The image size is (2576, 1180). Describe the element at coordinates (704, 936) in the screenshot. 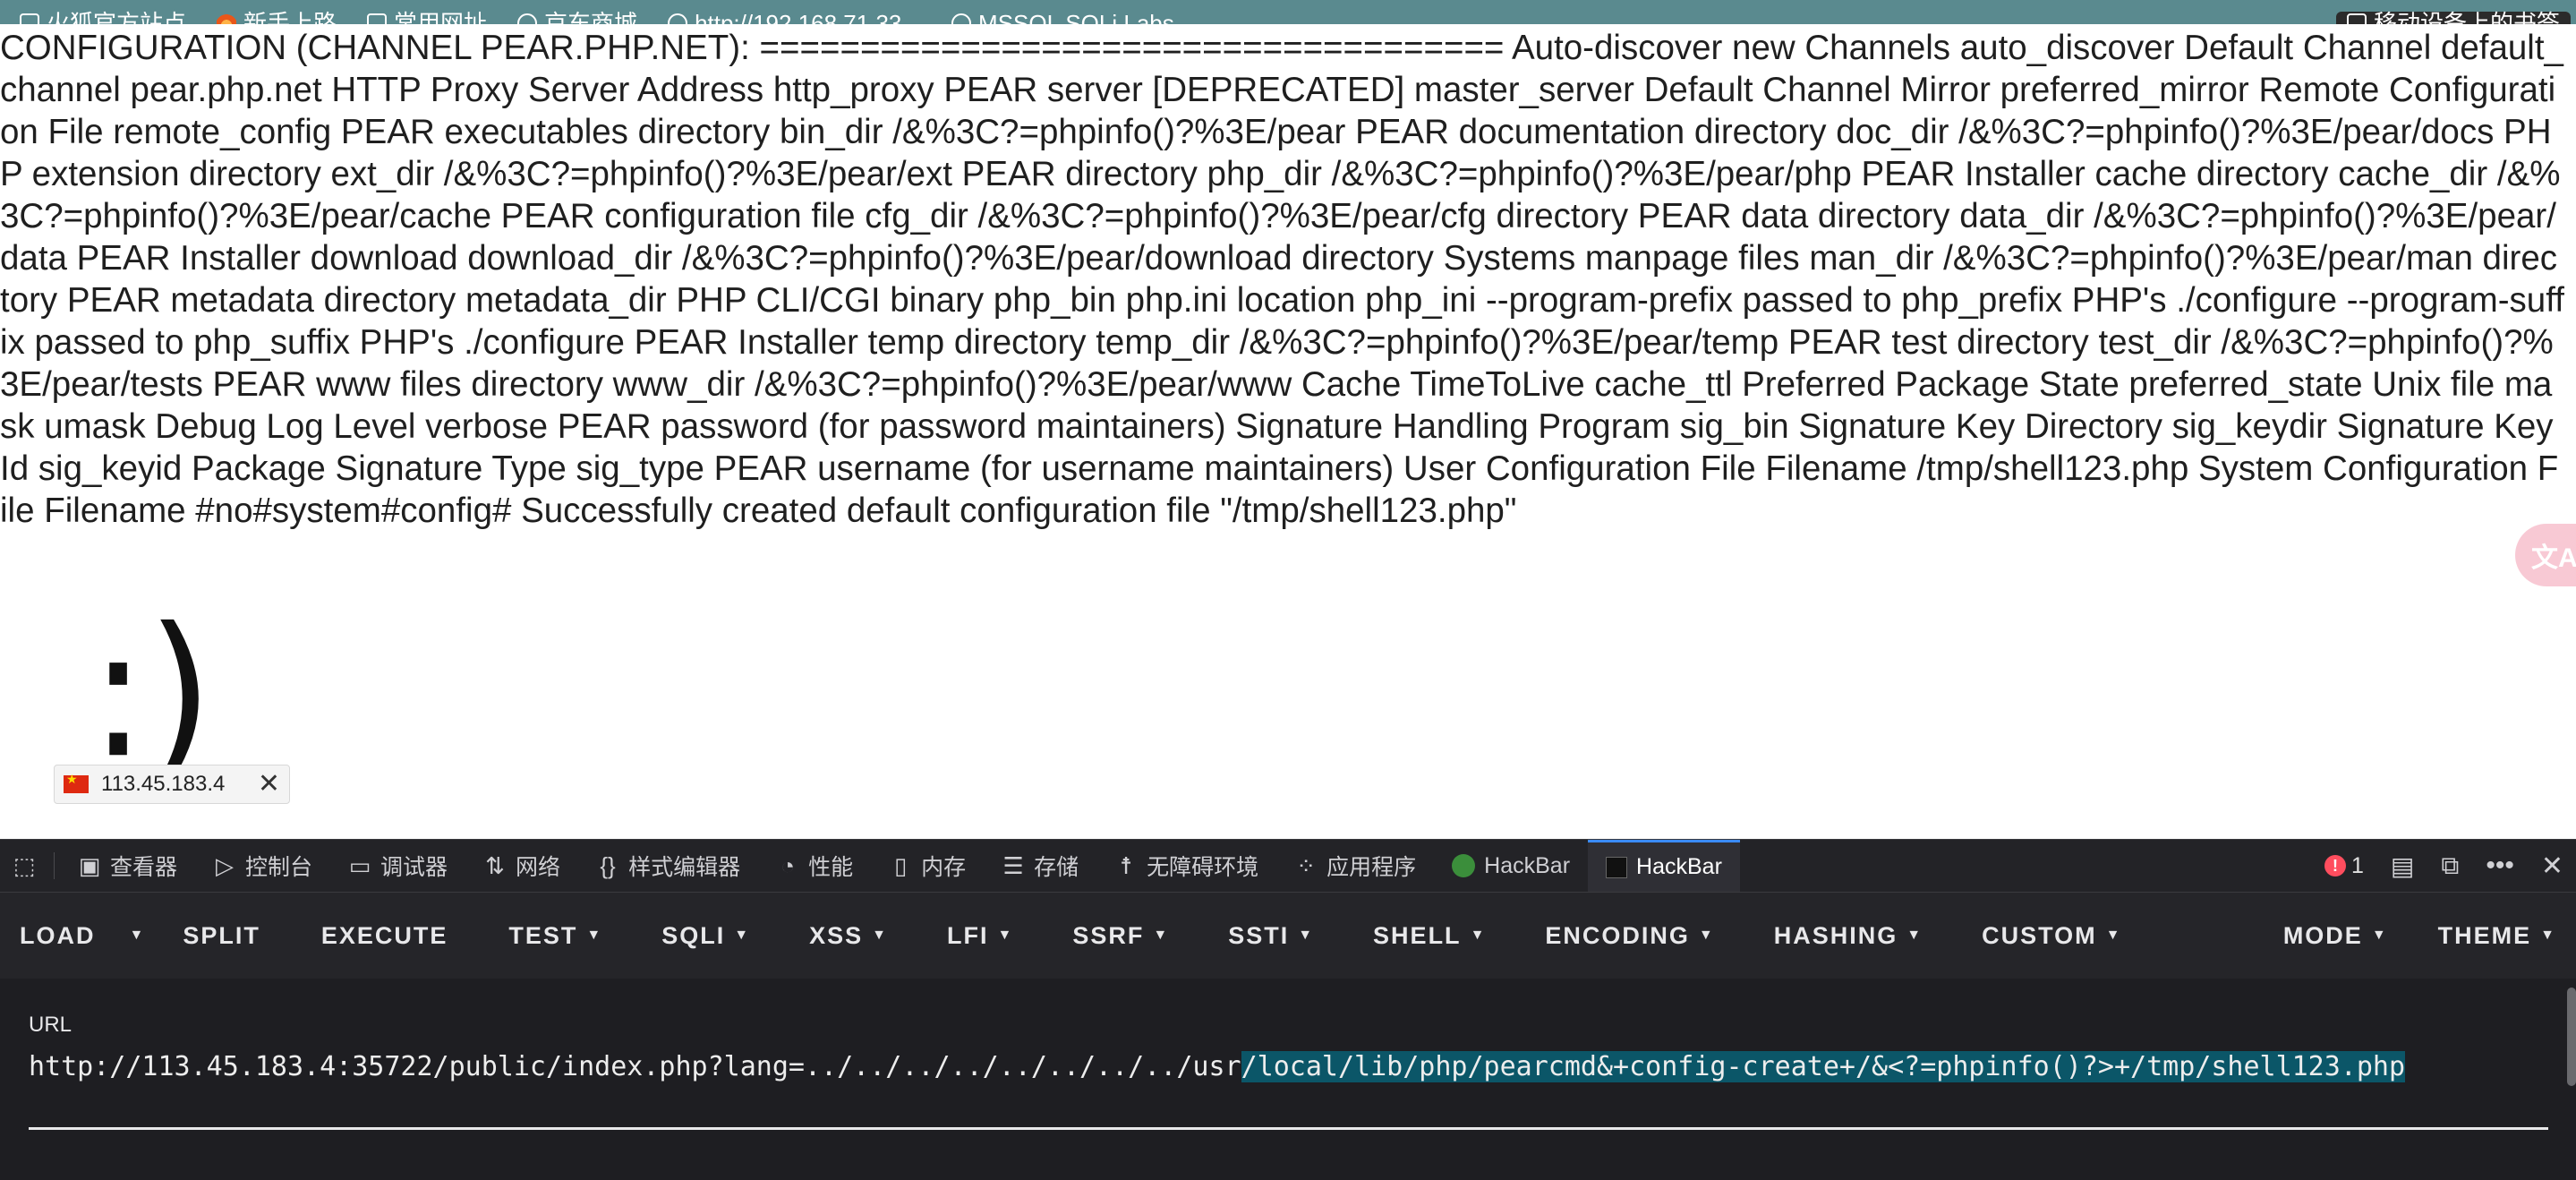

I see `sqli-menu-button: SQLI ▼` at that location.